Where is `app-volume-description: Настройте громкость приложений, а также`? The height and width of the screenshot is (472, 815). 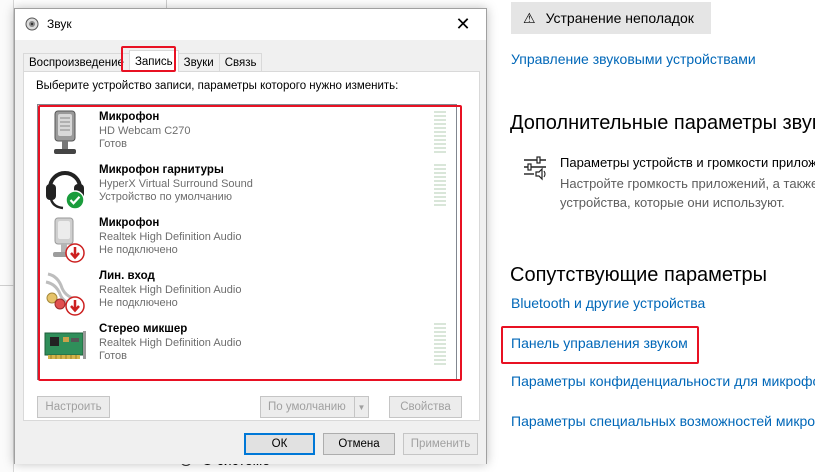 app-volume-description: Настройте громкость приложений, а также is located at coordinates (687, 183).